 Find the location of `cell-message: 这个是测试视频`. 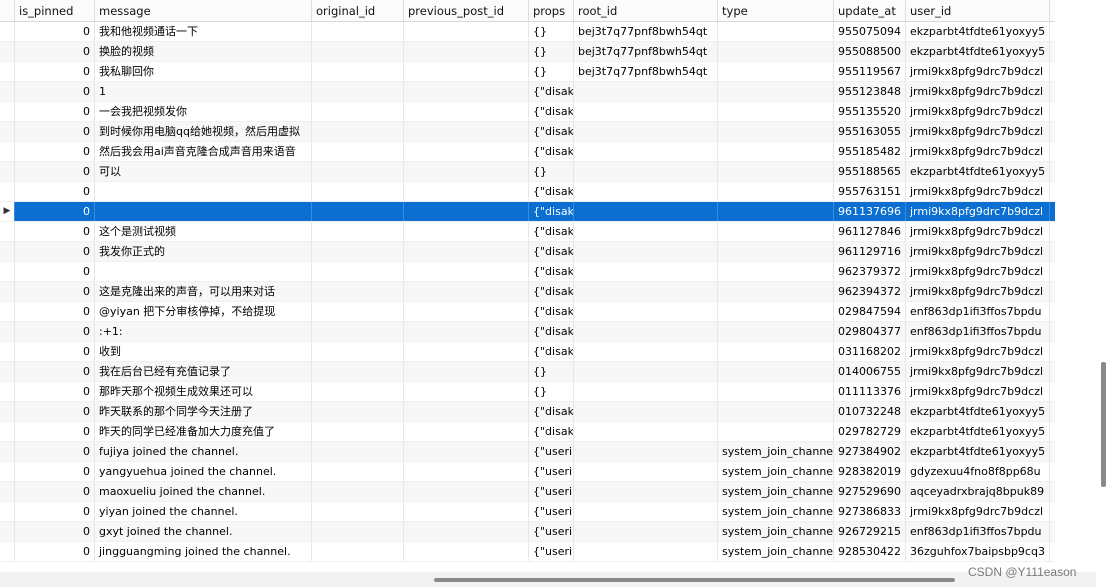

cell-message: 这个是测试视频 is located at coordinates (203, 231).